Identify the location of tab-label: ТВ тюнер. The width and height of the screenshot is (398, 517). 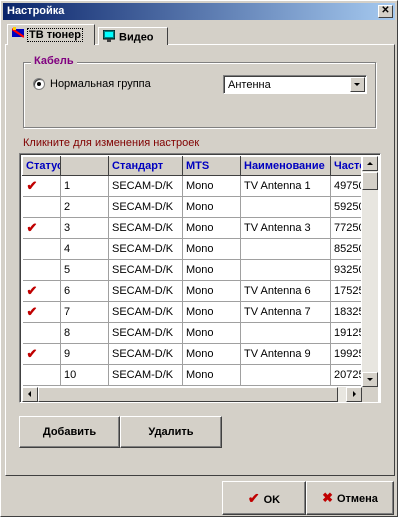
(55, 34).